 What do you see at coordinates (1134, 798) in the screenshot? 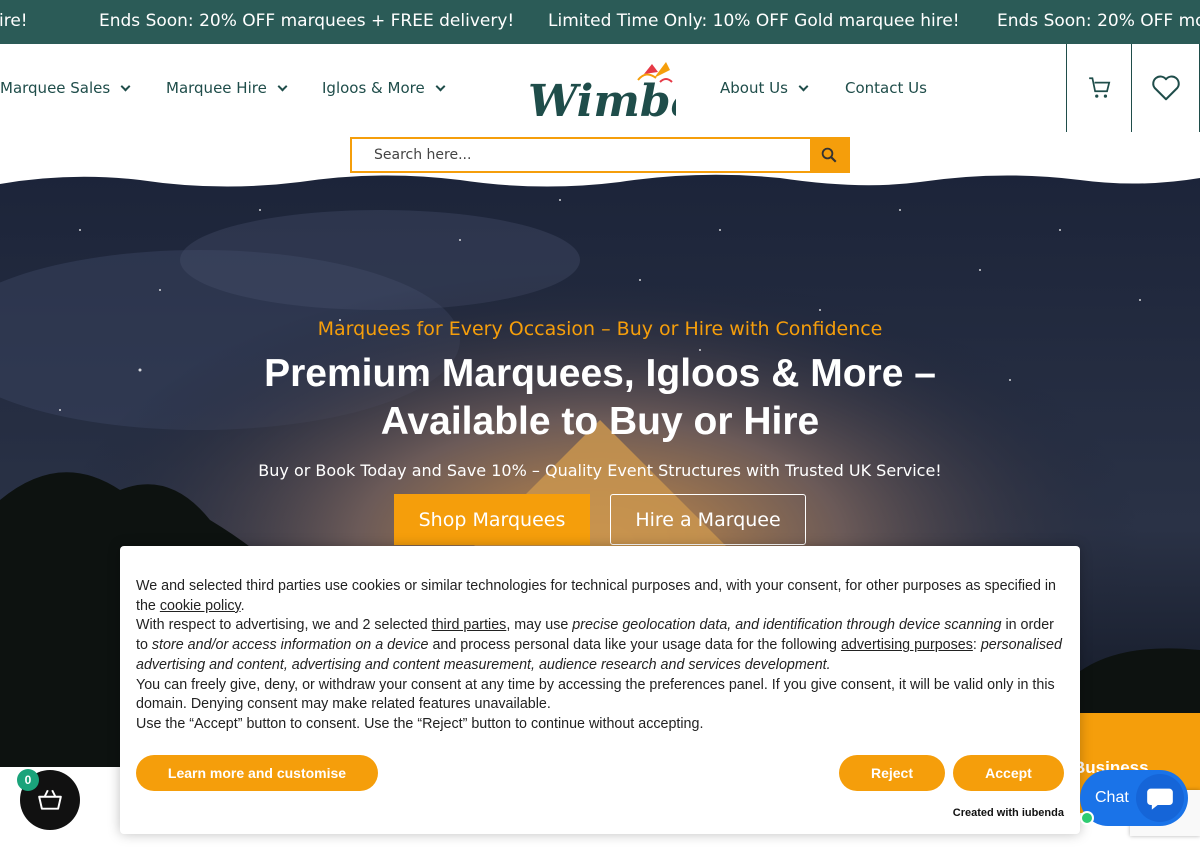
I see `chat-button: Chat` at bounding box center [1134, 798].